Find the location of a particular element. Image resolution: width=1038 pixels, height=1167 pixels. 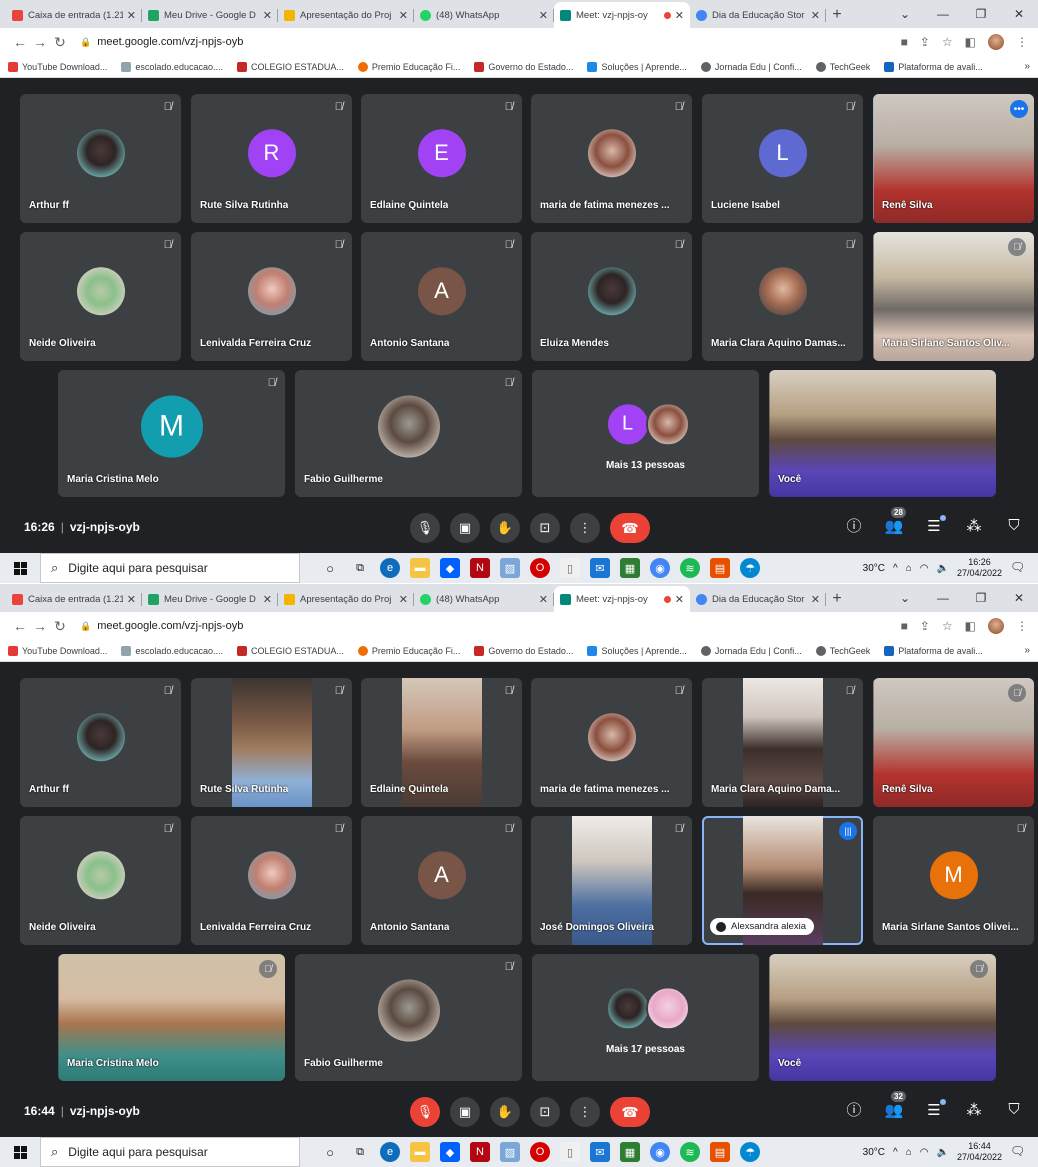

network-icon: ⌂ is located at coordinates (909, 568).